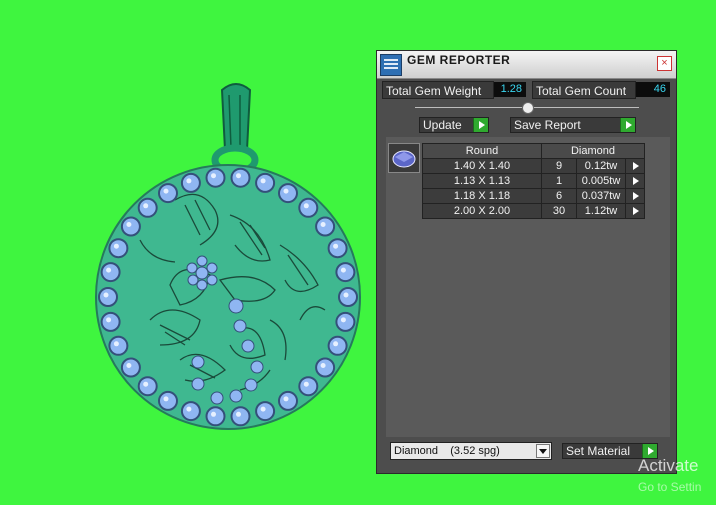 This screenshot has height=505, width=716. I want to click on round-gem-icon, so click(404, 159).